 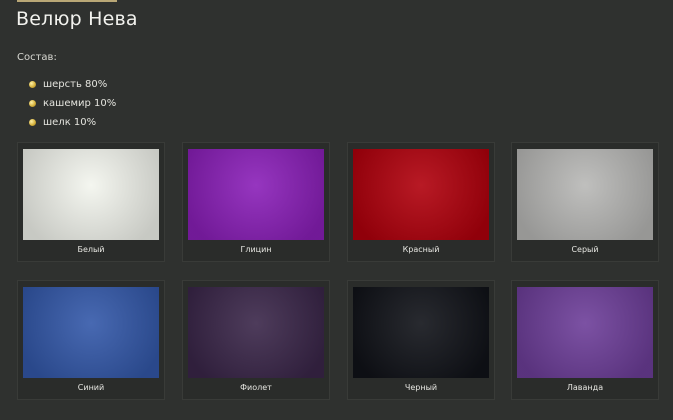 What do you see at coordinates (585, 249) in the screenshot?
I see `swatch-label: Серый` at bounding box center [585, 249].